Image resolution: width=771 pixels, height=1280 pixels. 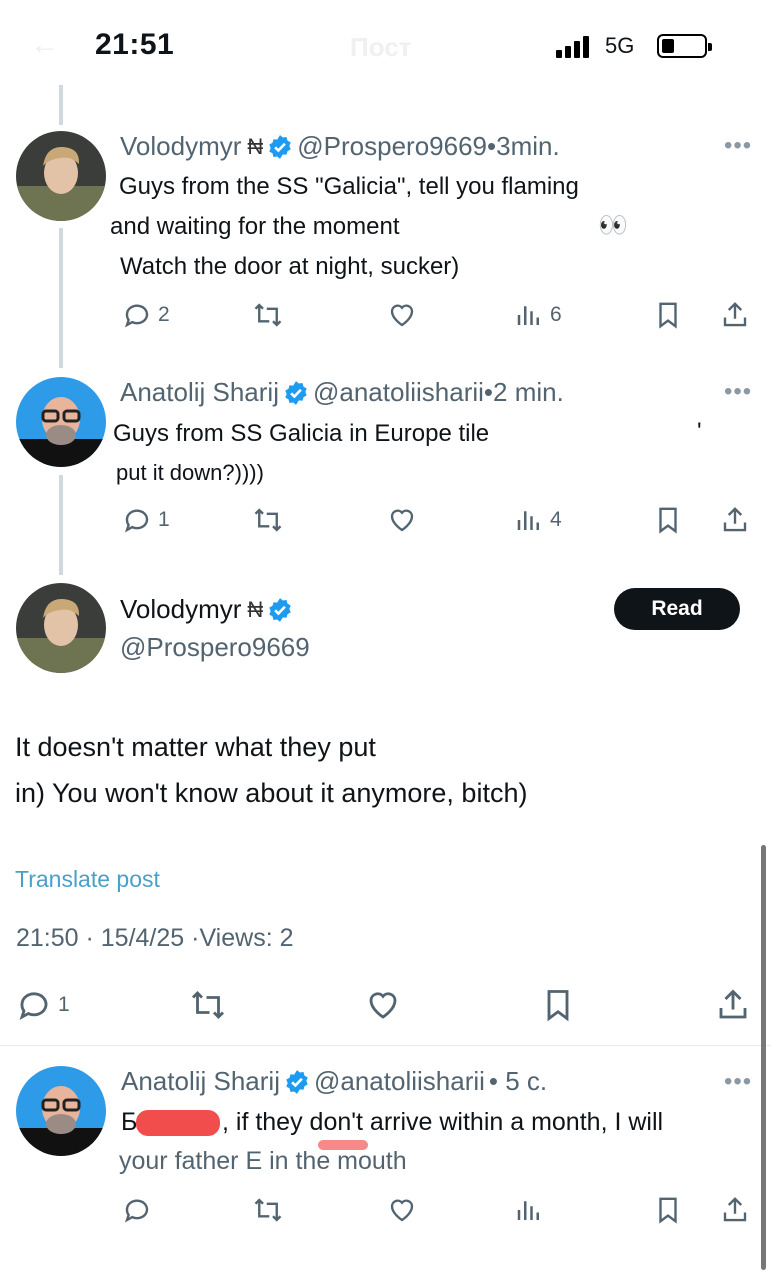 What do you see at coordinates (523, 146) in the screenshot?
I see `post-time: •3min.` at bounding box center [523, 146].